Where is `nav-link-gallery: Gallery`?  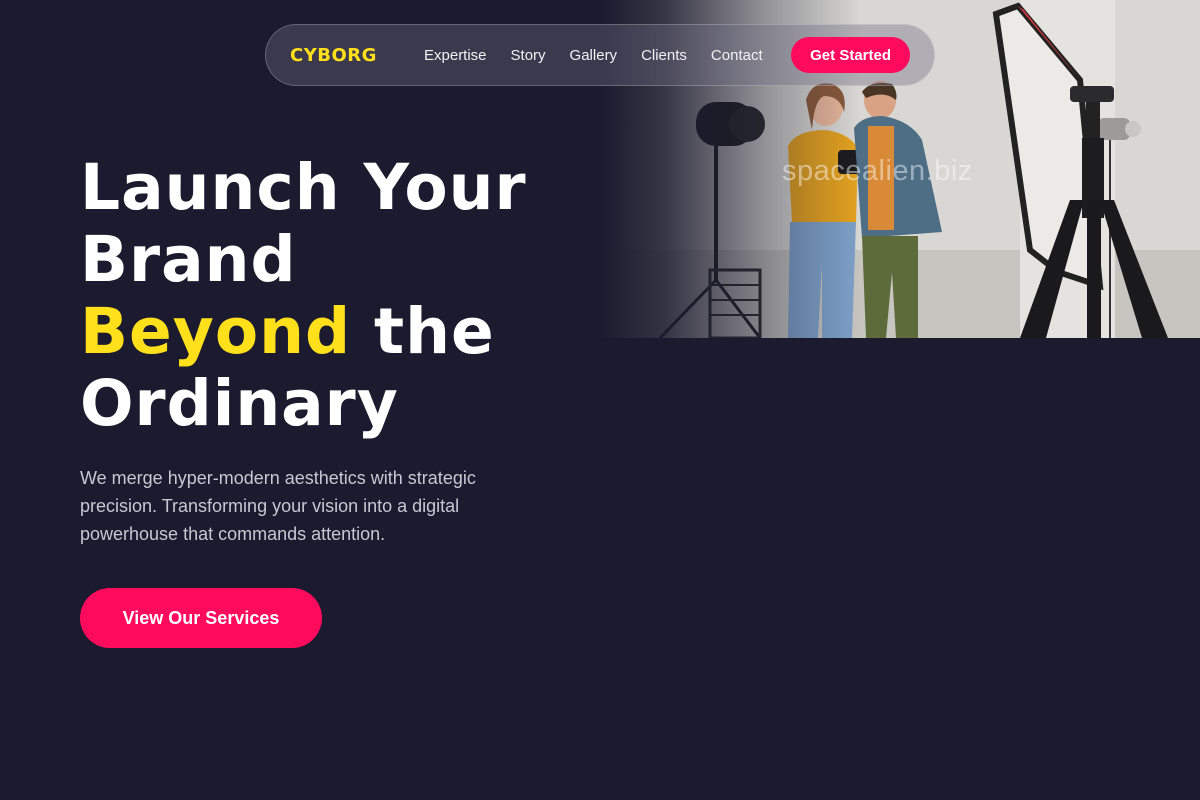 nav-link-gallery: Gallery is located at coordinates (594, 55).